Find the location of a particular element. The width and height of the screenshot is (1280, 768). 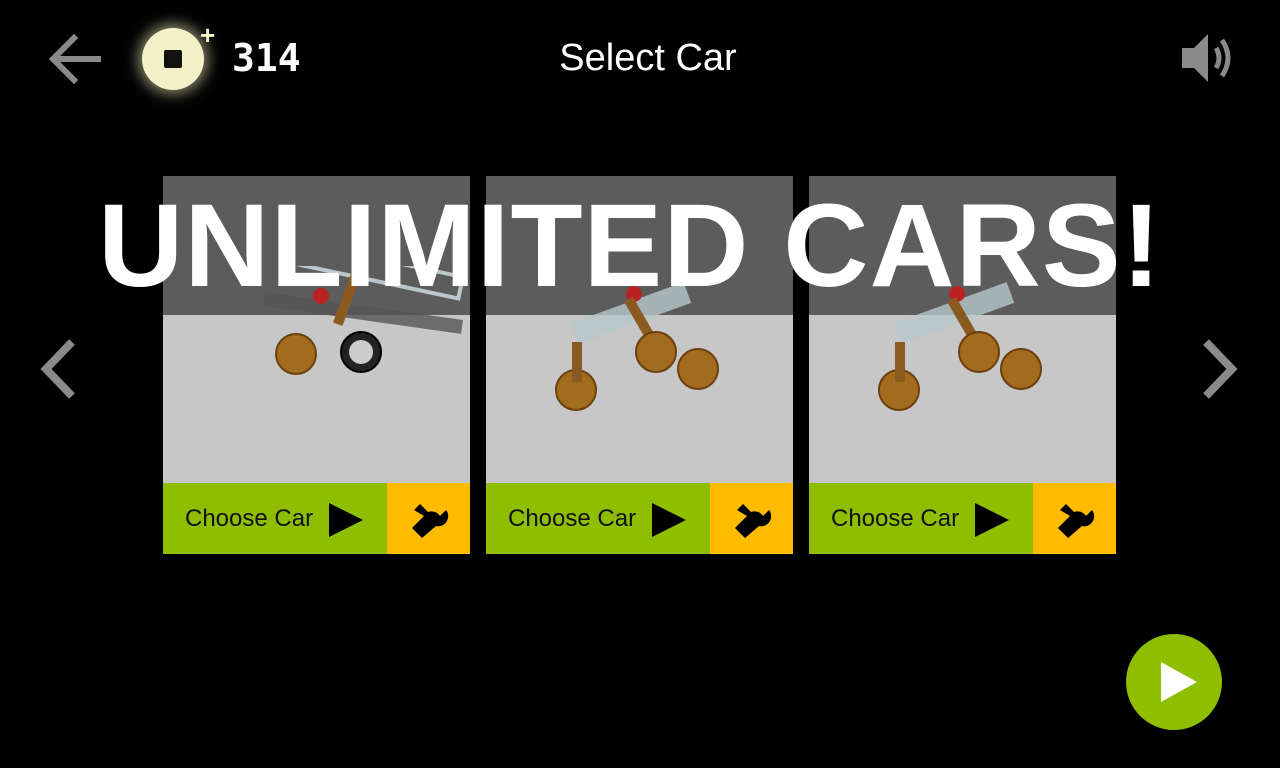

chevron-right-icon is located at coordinates (1220, 369).